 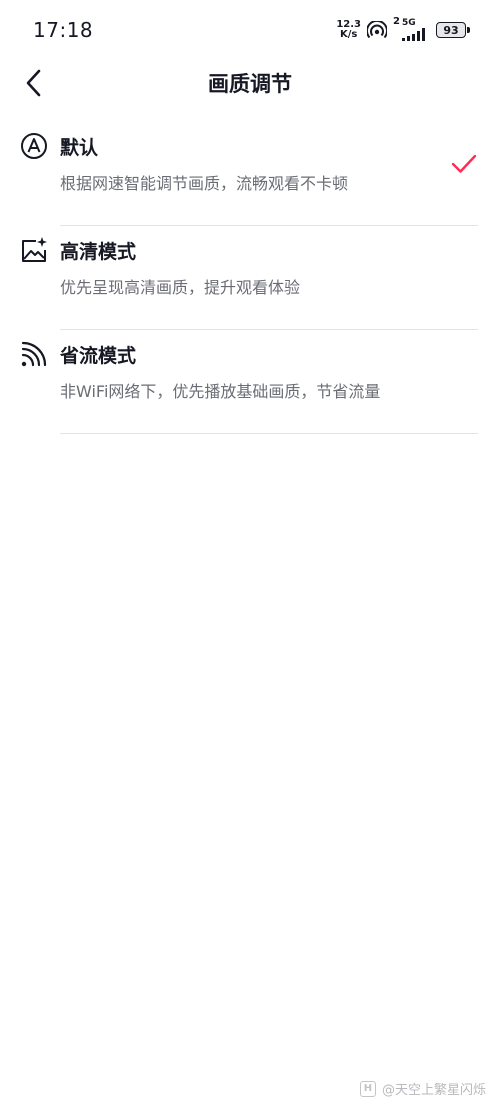 I want to click on hd-image-sparkle-icon, so click(x=34, y=250).